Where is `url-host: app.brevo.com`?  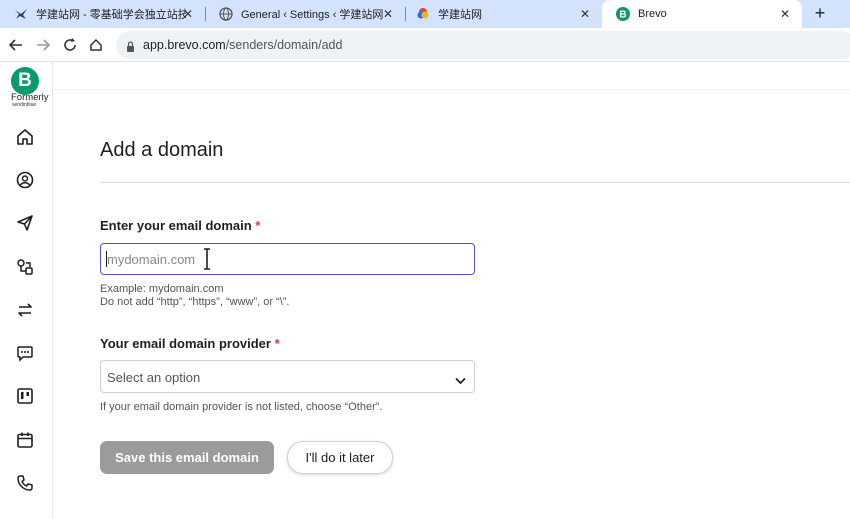 url-host: app.brevo.com is located at coordinates (184, 45).